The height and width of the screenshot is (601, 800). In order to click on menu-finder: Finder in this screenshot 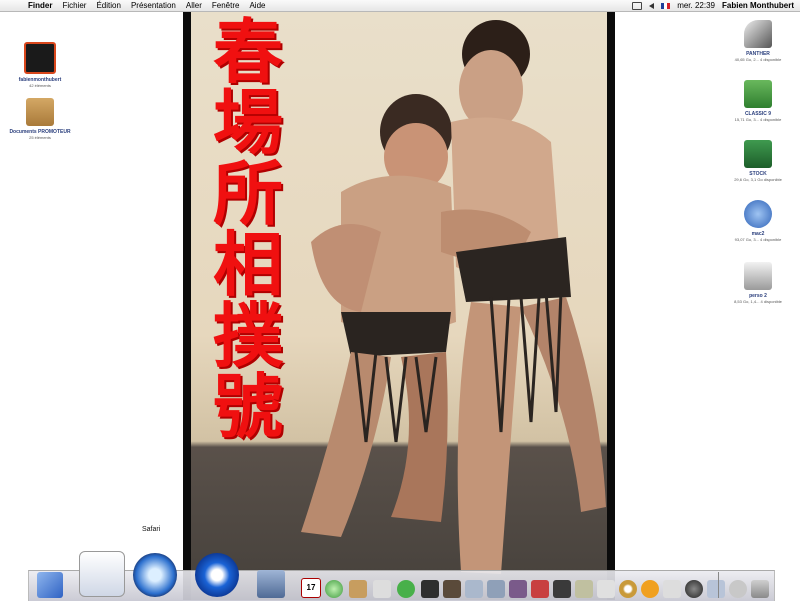, I will do `click(38, 5)`.